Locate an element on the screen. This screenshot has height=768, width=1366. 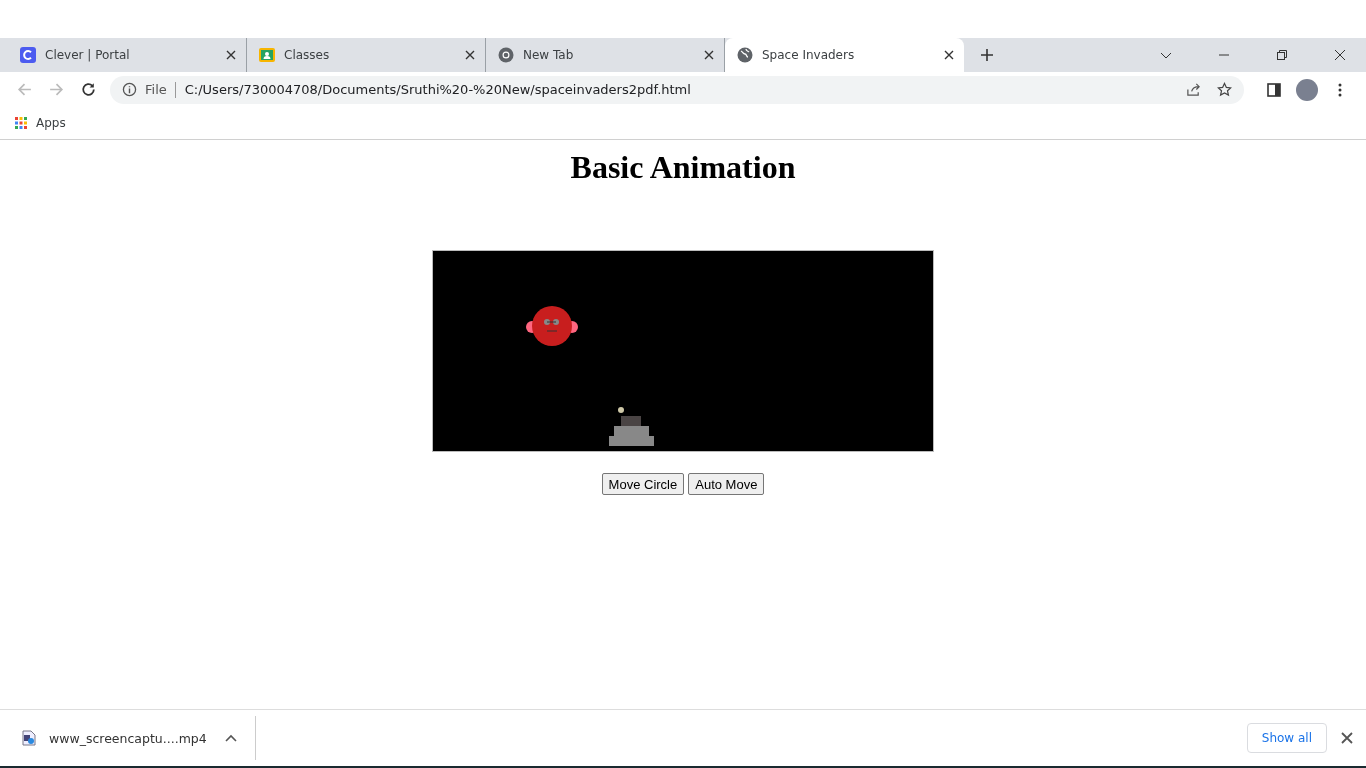
side-panel-icon is located at coordinates (1274, 89).